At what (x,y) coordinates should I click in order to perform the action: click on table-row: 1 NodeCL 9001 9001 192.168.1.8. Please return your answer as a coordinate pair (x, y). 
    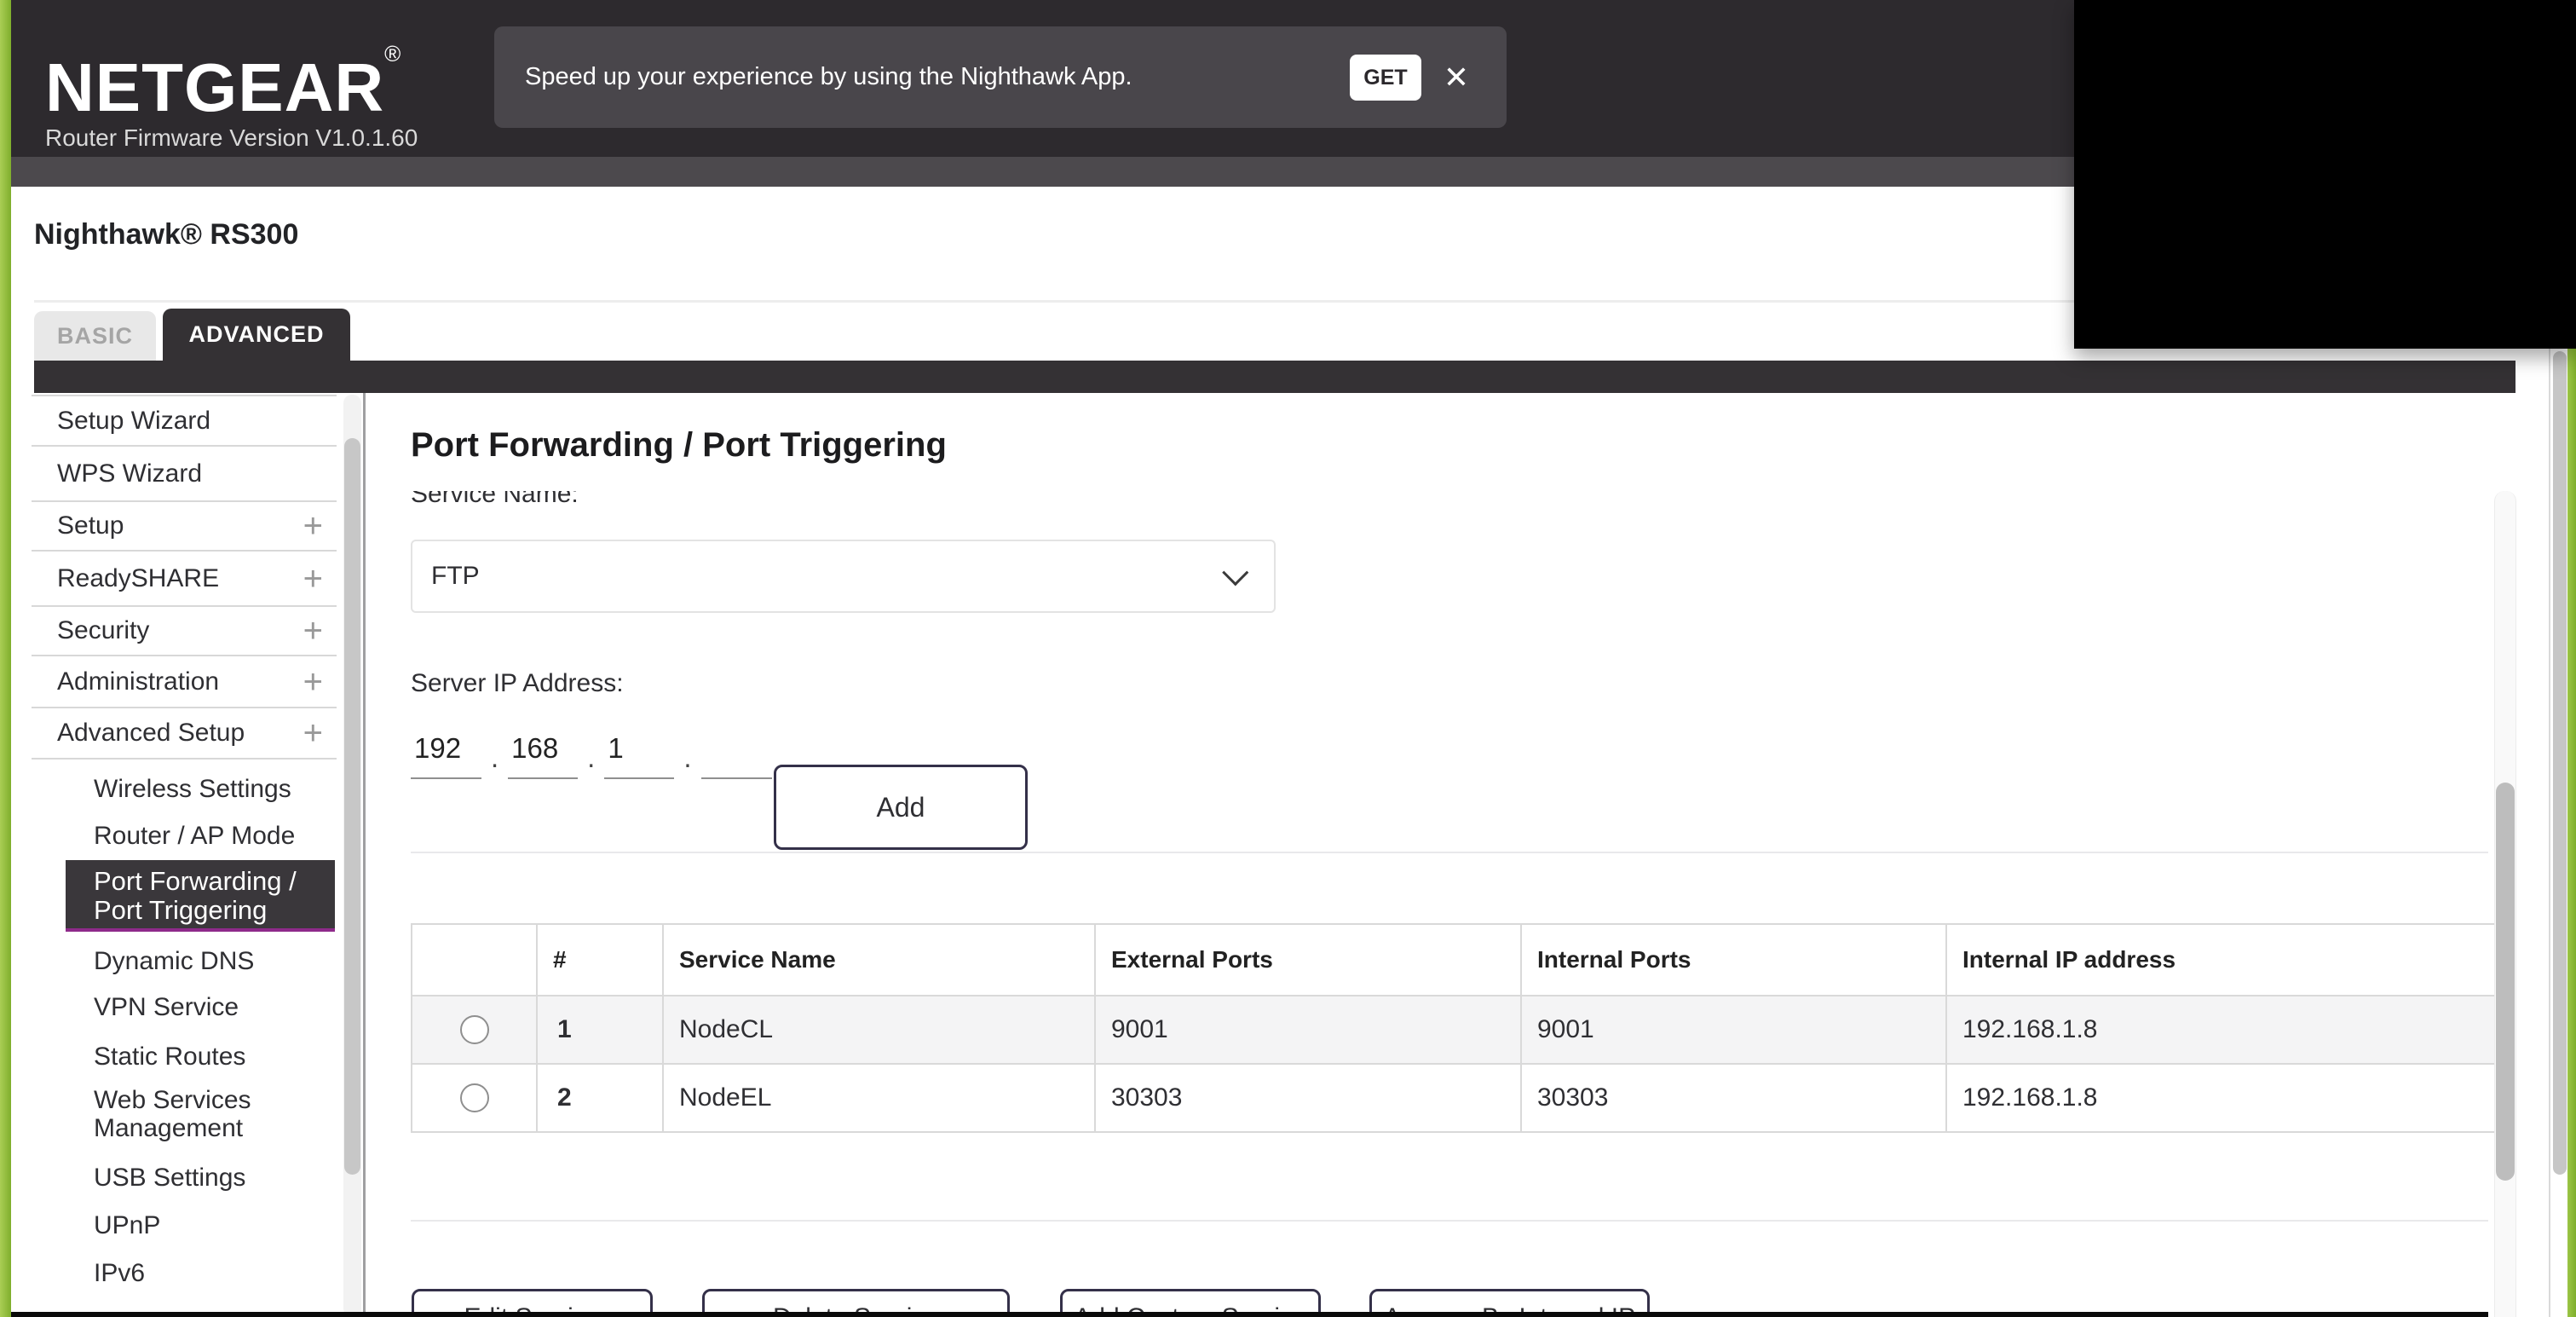
    Looking at the image, I should click on (1454, 1030).